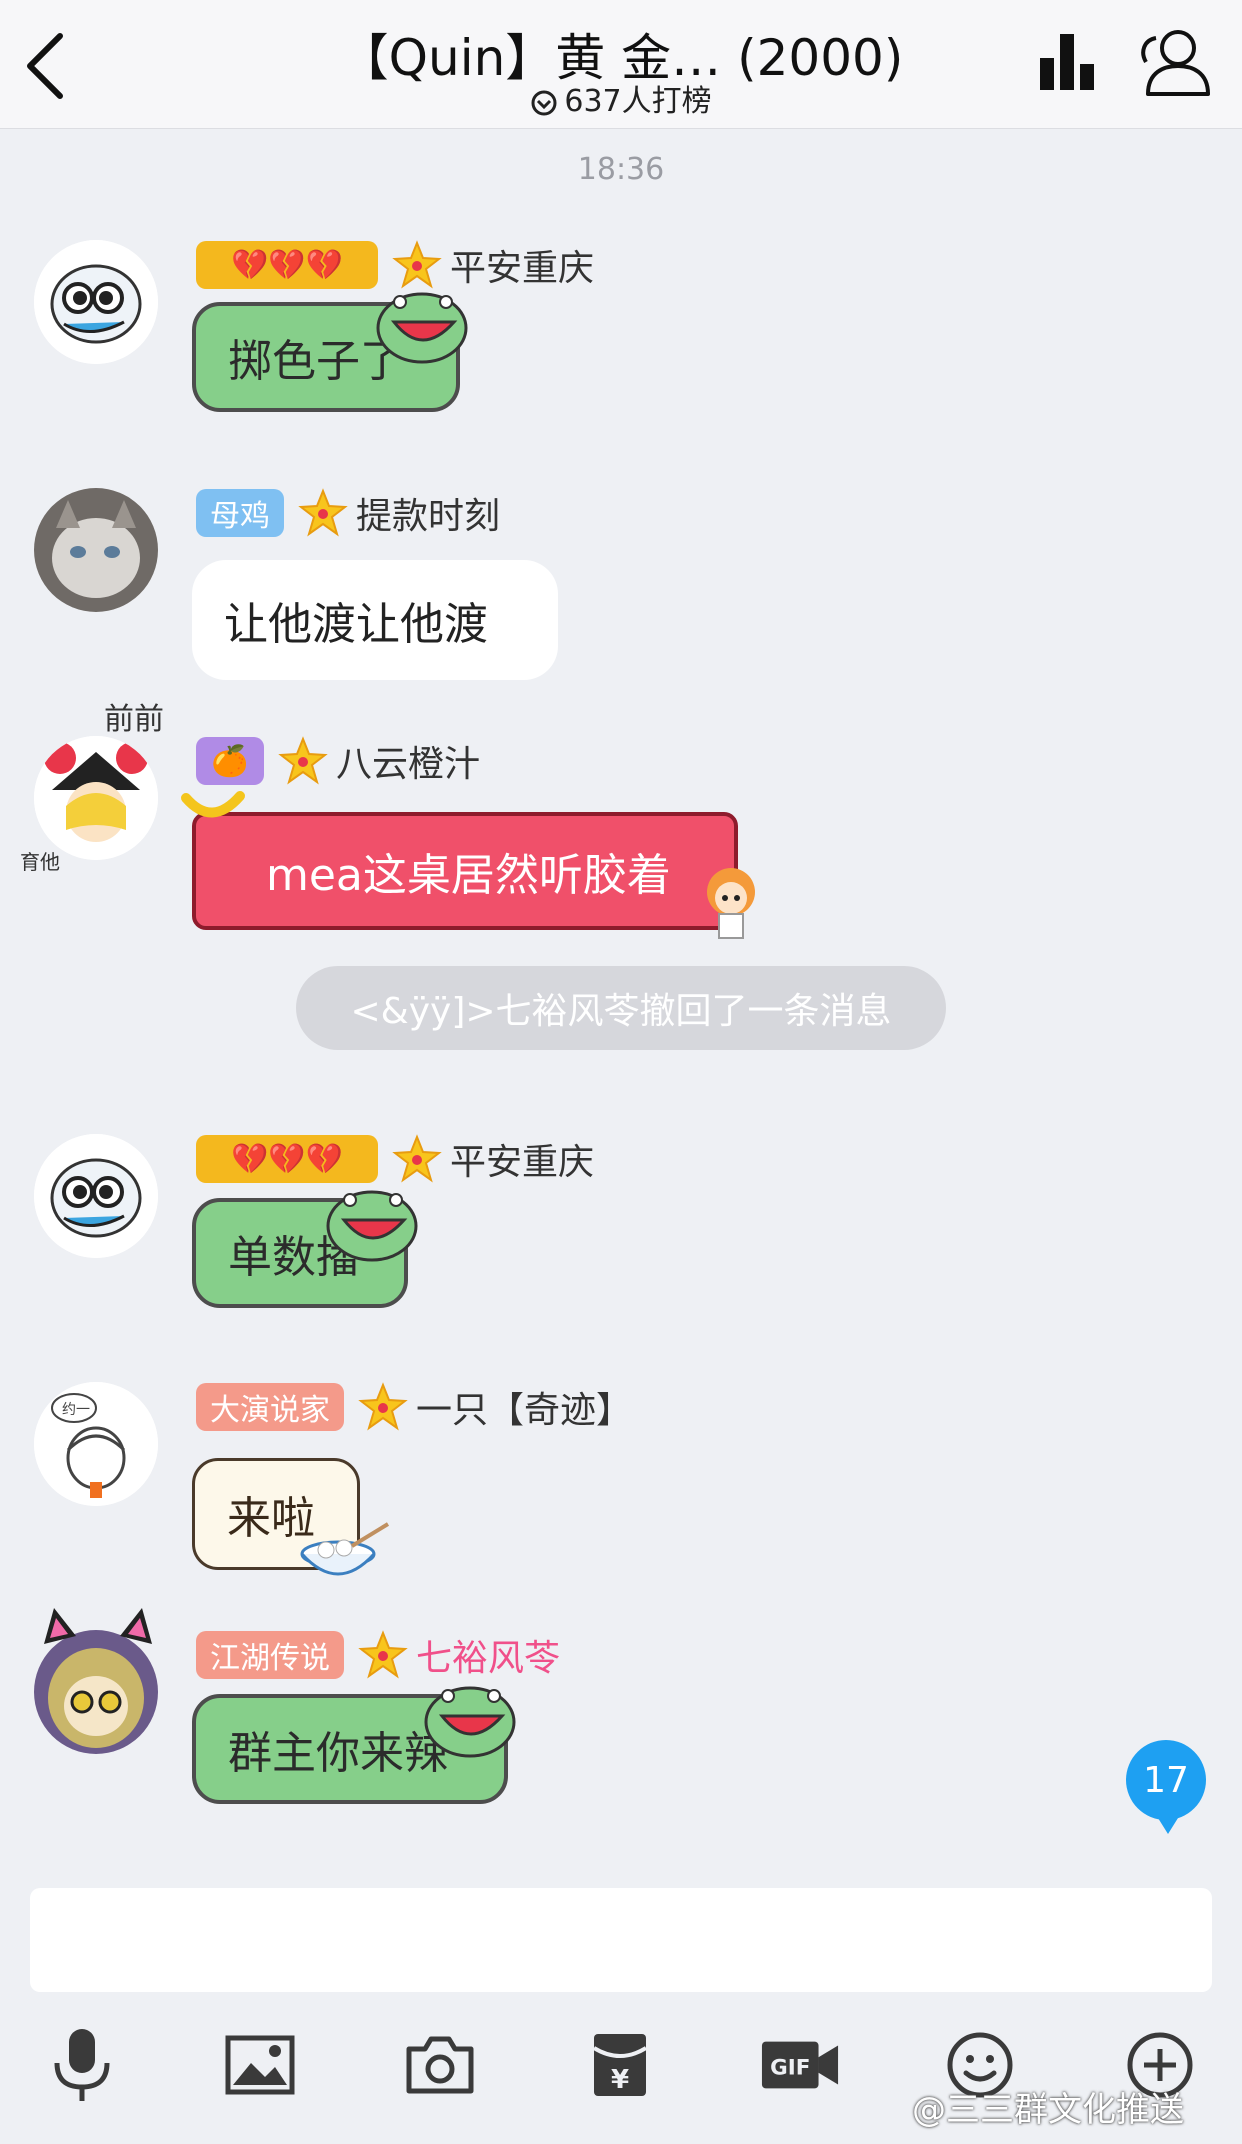 Image resolution: width=1242 pixels, height=2144 pixels. What do you see at coordinates (98, 1626) in the screenshot?
I see `cat-ears-icon` at bounding box center [98, 1626].